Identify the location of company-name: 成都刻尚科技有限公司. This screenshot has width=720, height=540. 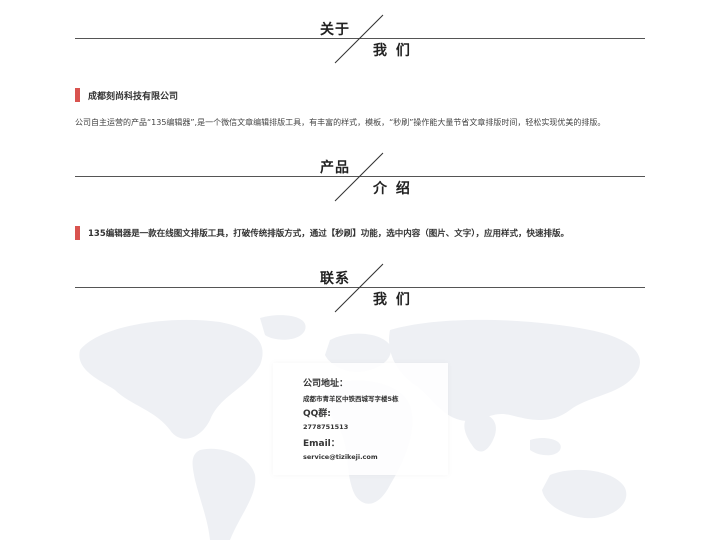
(133, 97).